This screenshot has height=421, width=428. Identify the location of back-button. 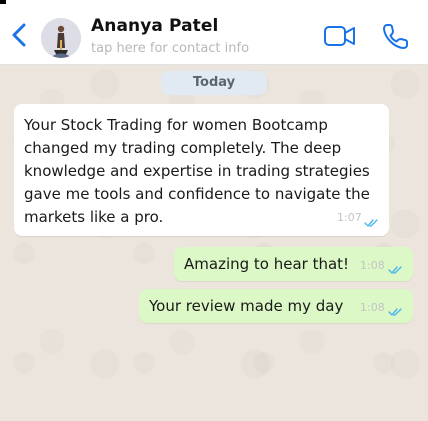
(19, 35).